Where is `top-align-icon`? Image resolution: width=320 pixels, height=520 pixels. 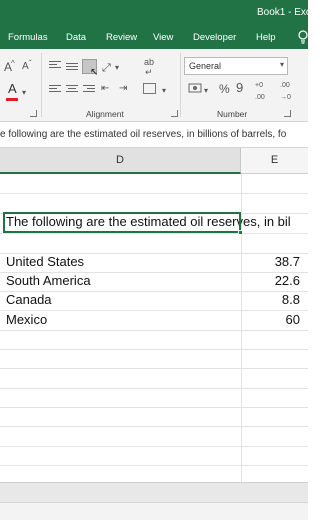
top-align-icon is located at coordinates (55, 66).